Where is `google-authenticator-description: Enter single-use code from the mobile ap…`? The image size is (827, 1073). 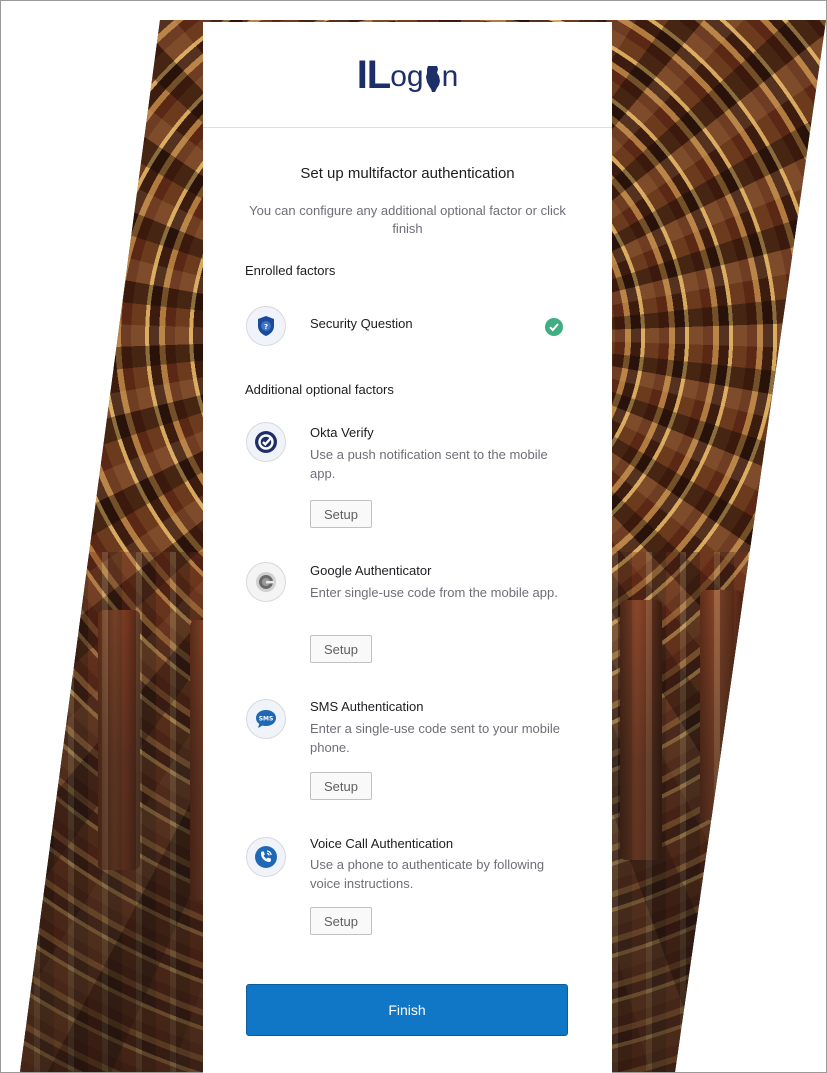
google-authenticator-description: Enter single-use code from the mobile ap… is located at coordinates (434, 592).